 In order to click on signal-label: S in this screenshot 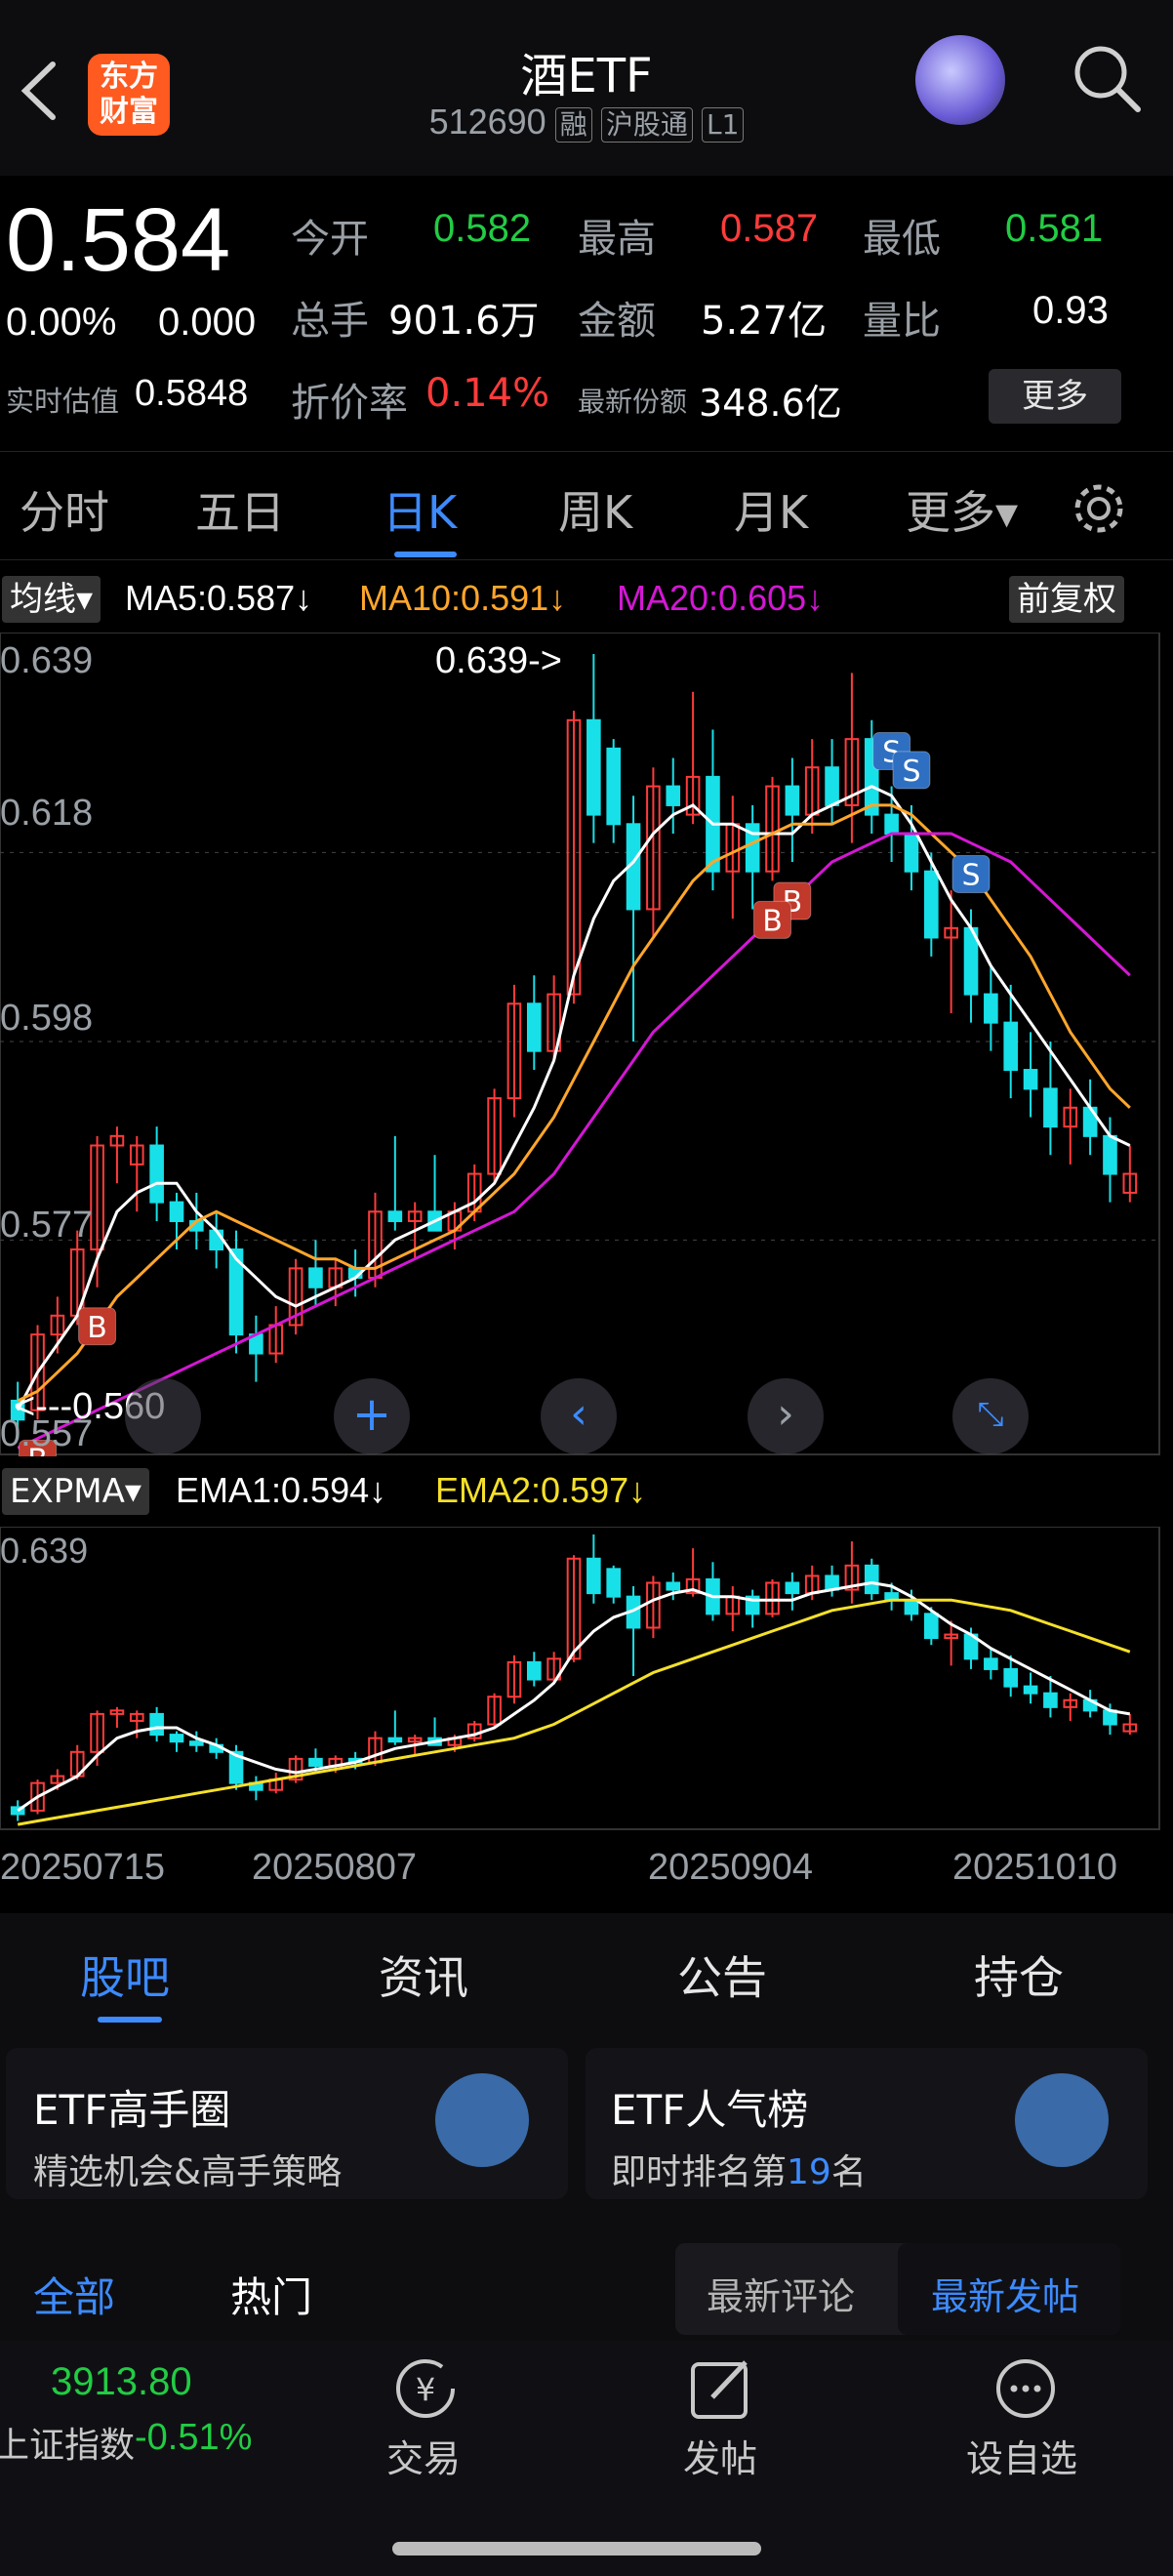, I will do `click(911, 772)`.